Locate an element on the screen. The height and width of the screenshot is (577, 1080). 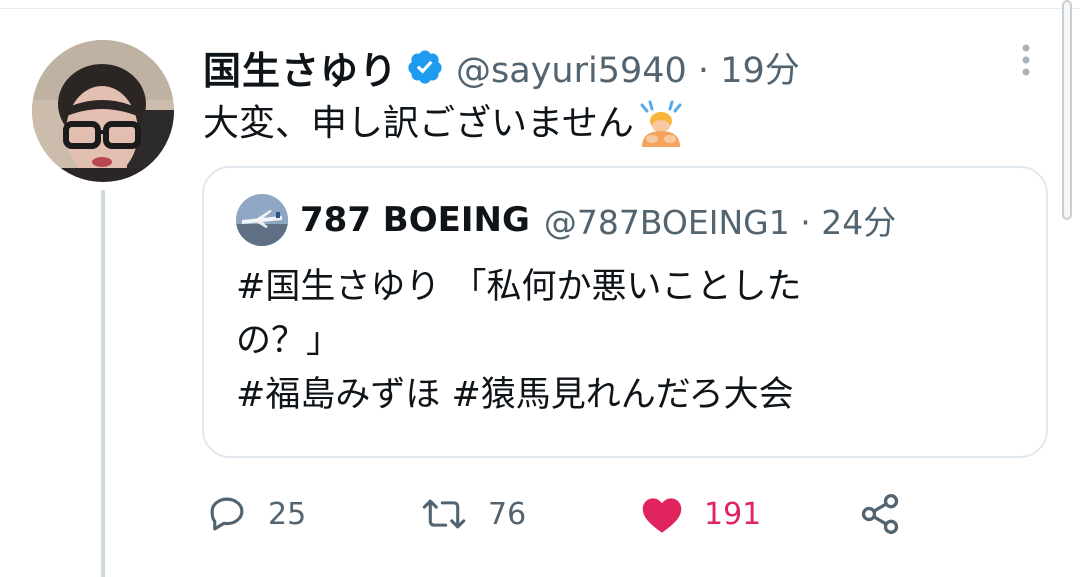
author-handle-time: @sayuri5940 · 19分 is located at coordinates (628, 67).